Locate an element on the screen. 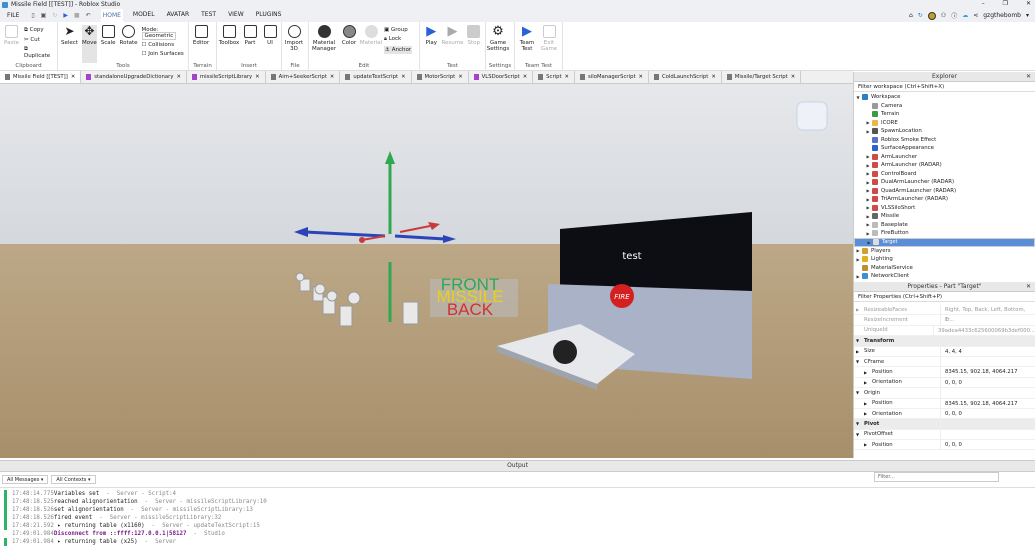 This screenshot has height=559, width=1035. document-tab: standaloneUpgradeDictionary ✕ is located at coordinates (134, 77).